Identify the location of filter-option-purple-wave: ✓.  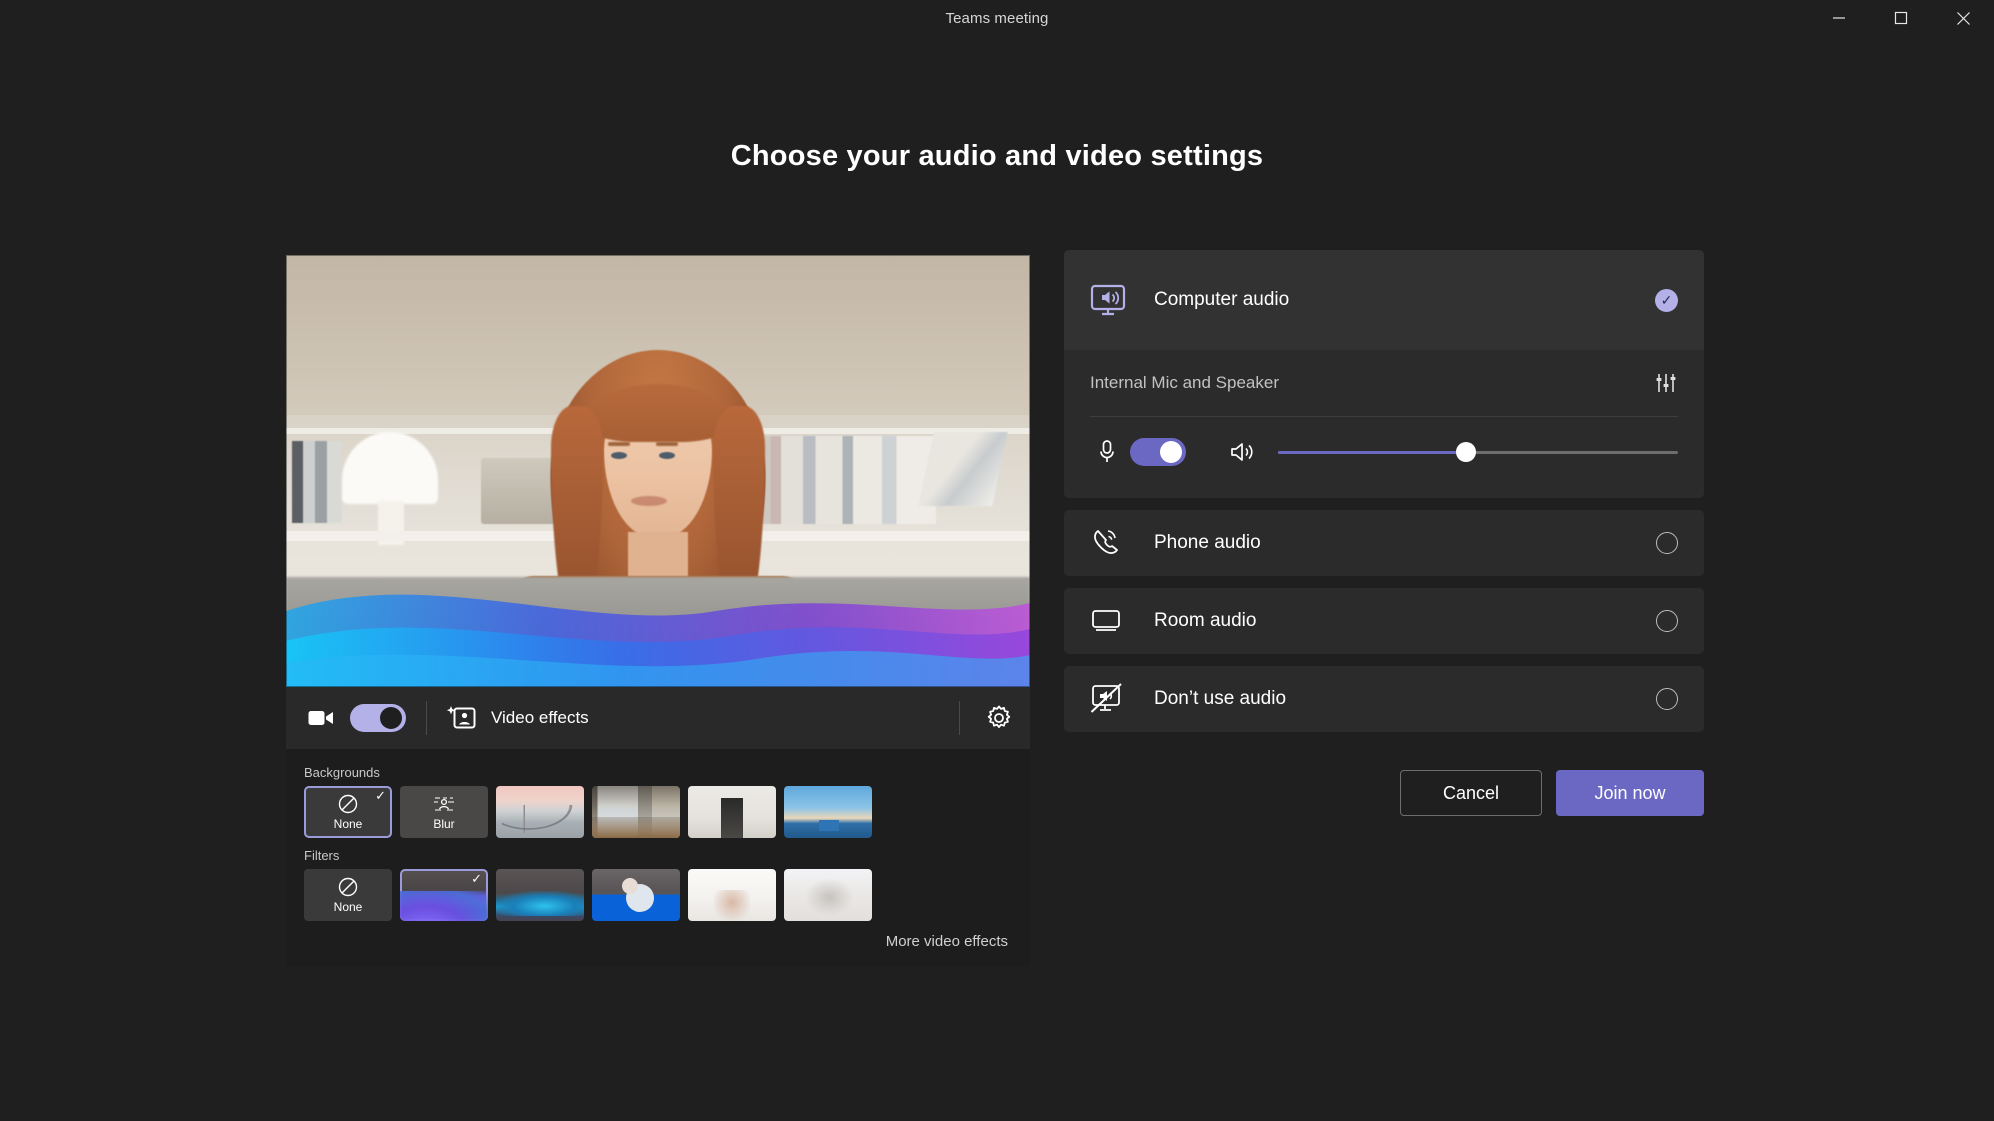
(444, 895).